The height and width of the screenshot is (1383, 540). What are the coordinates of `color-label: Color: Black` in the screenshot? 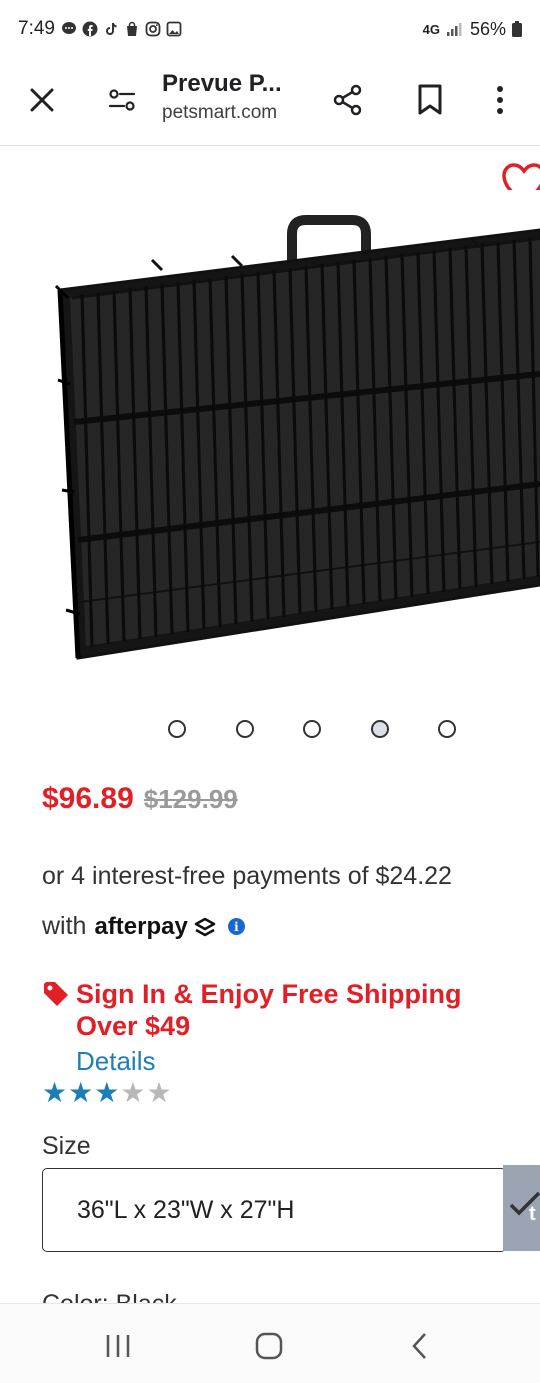 It's located at (109, 1297).